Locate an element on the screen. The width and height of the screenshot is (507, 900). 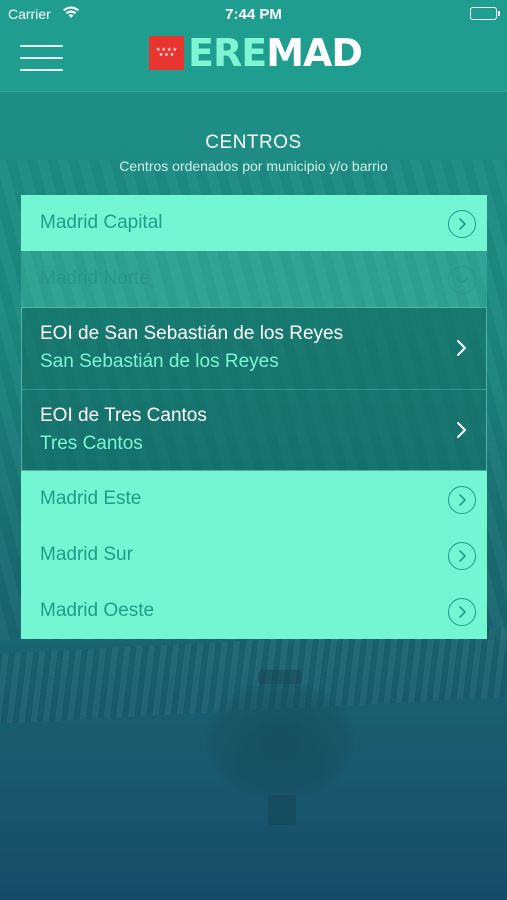
region-row-madrid-este: Madrid Este is located at coordinates (254, 499).